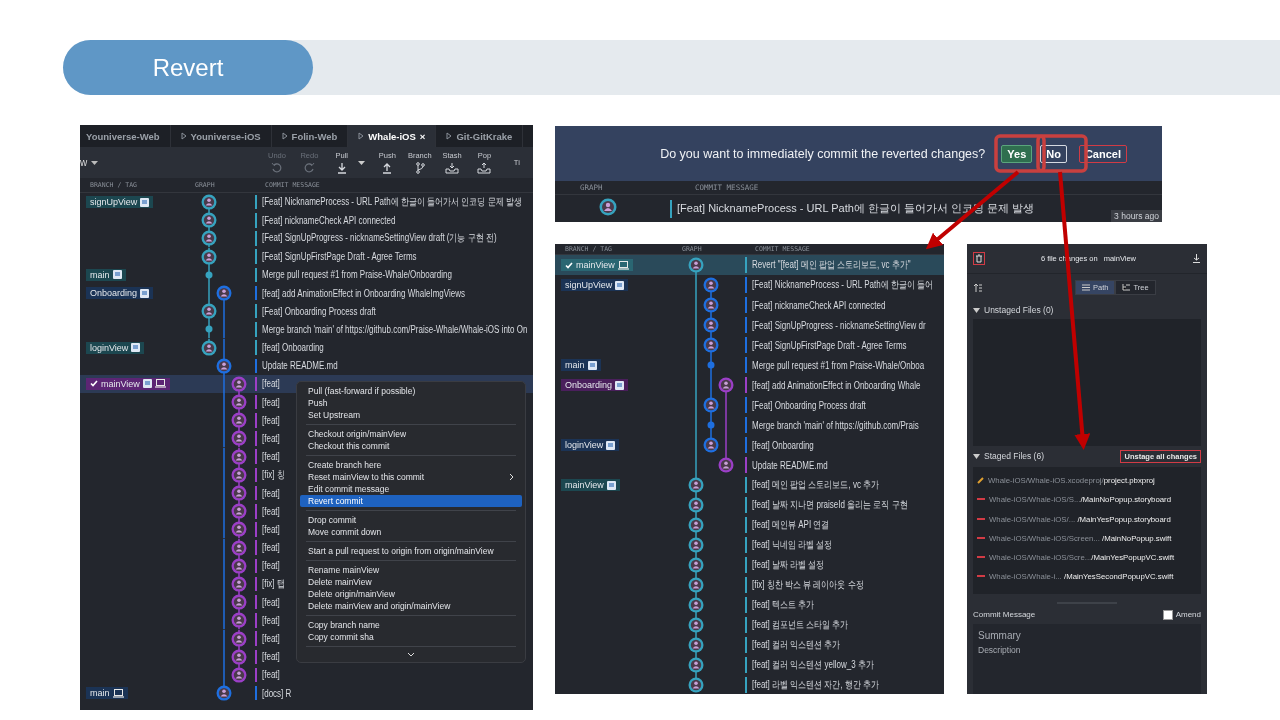 This screenshot has width=1280, height=720. I want to click on sort-icon, so click(978, 287).